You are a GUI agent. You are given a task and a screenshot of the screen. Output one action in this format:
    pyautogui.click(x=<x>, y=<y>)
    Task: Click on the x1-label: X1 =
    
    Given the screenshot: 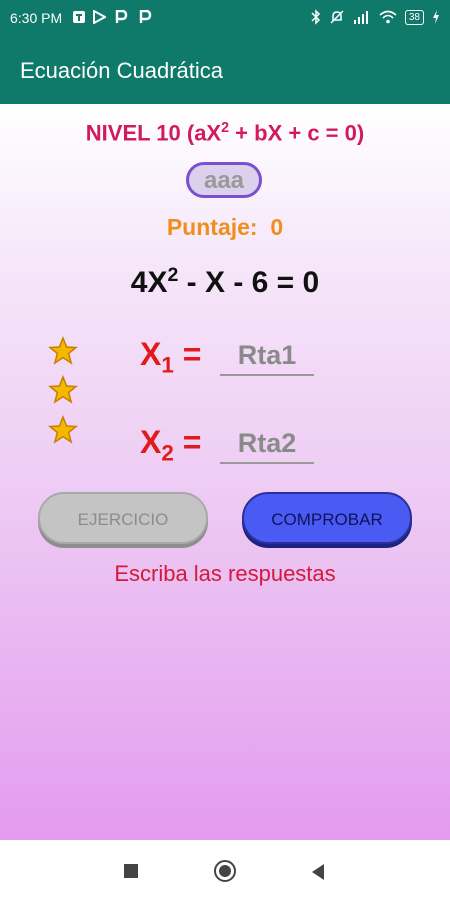 What is the action you would take?
    pyautogui.click(x=171, y=357)
    